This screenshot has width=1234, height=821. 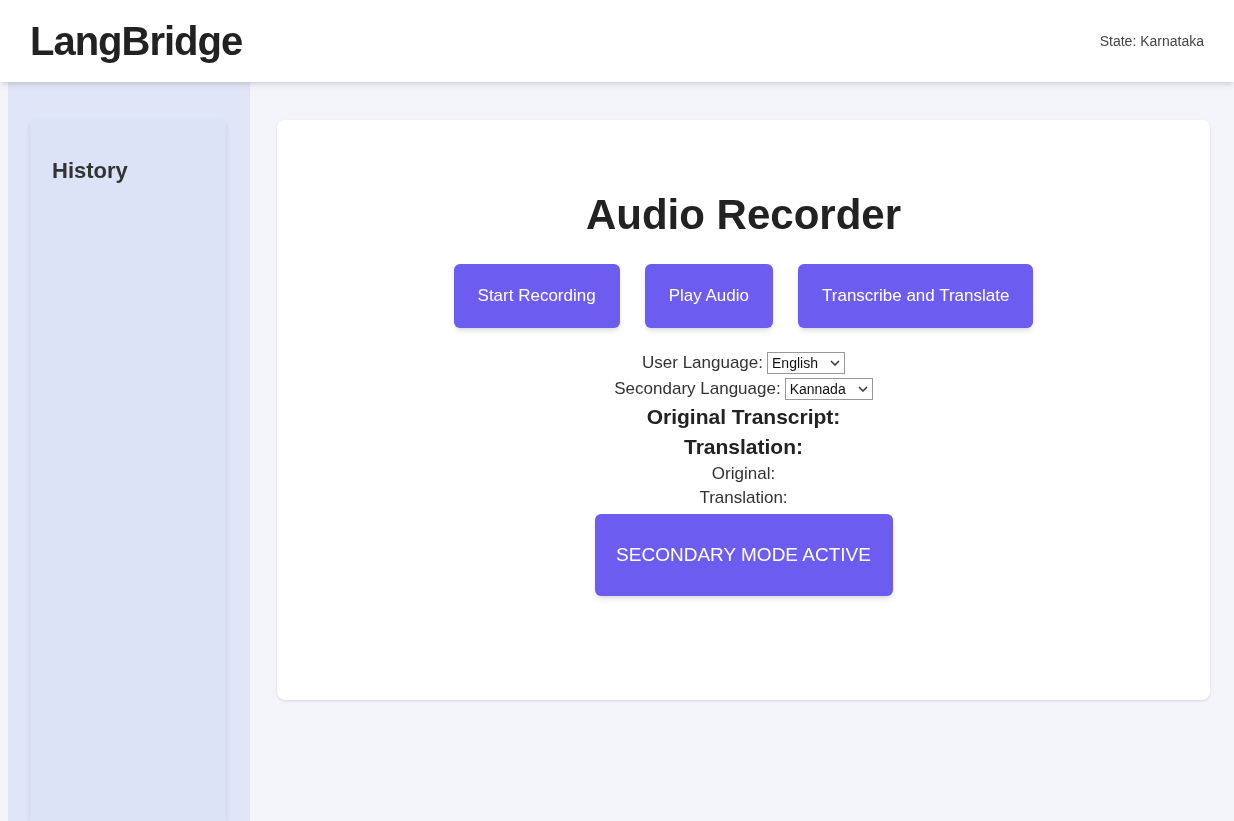 What do you see at coordinates (743, 447) in the screenshot?
I see `section-heading: Translation:` at bounding box center [743, 447].